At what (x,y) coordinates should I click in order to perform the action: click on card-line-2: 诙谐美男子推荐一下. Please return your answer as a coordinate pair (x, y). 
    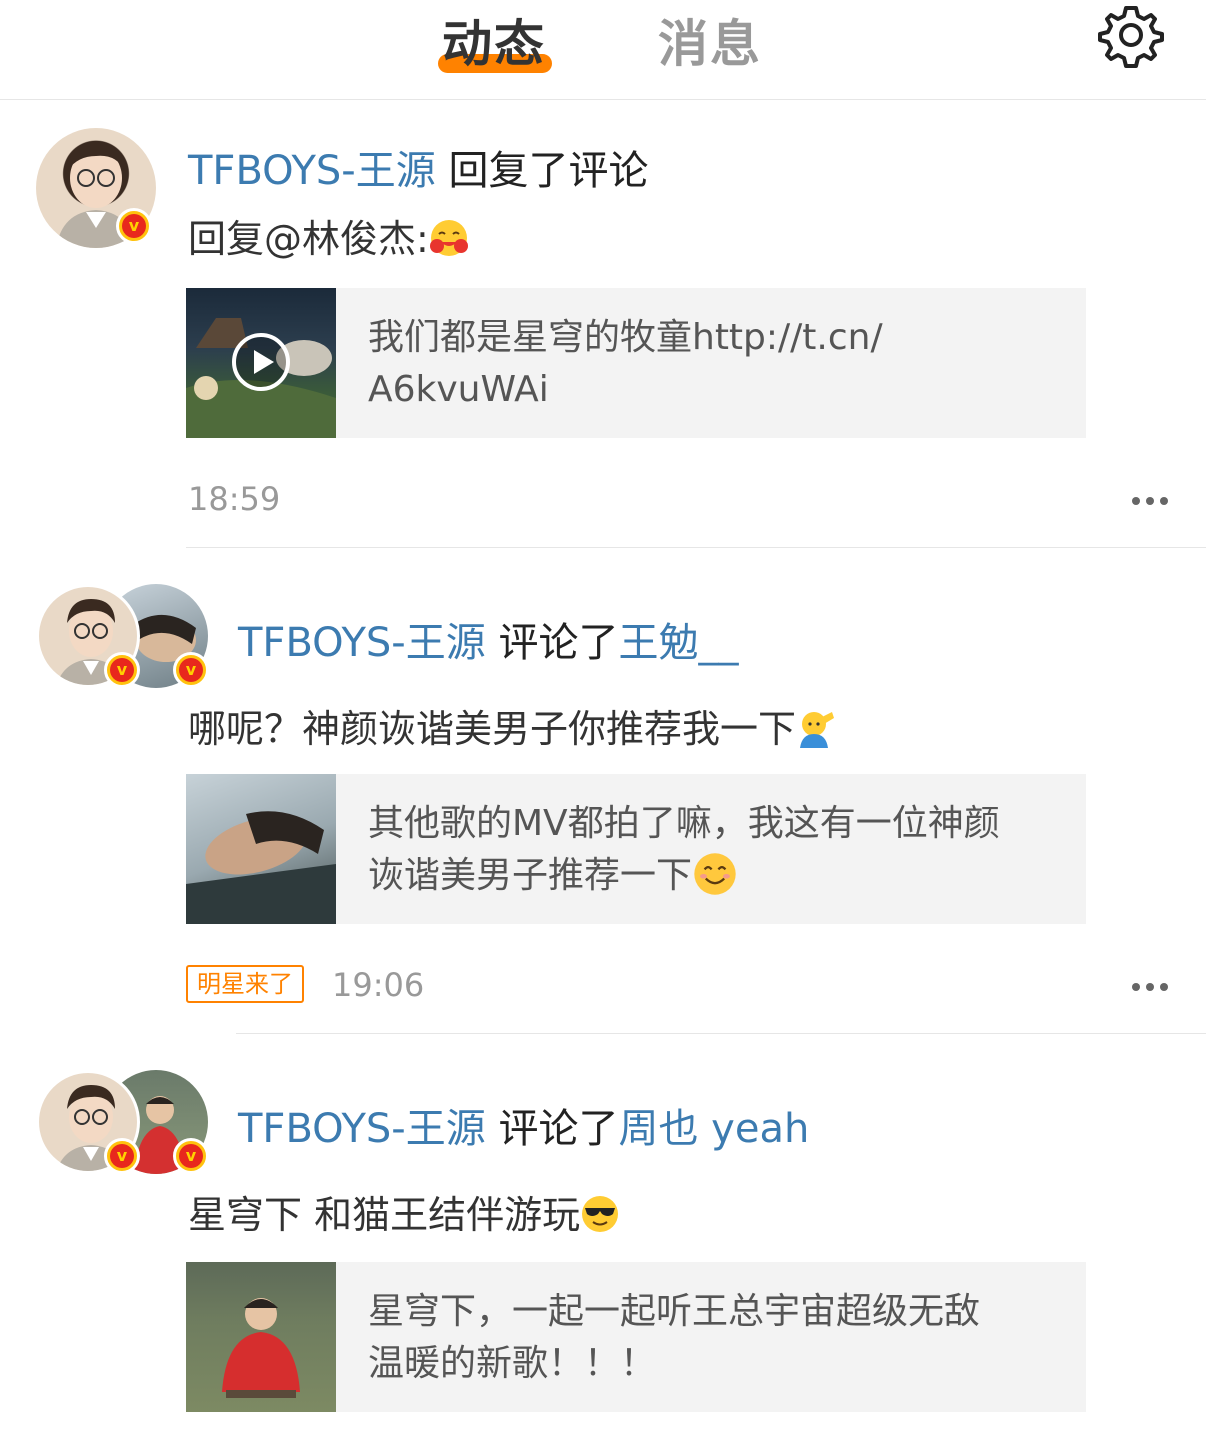
    Looking at the image, I should click on (718, 876).